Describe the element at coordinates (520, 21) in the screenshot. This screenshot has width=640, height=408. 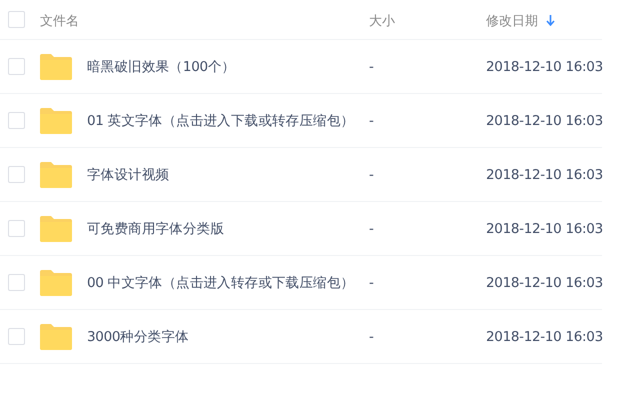
I see `column-header: 修改日期` at that location.